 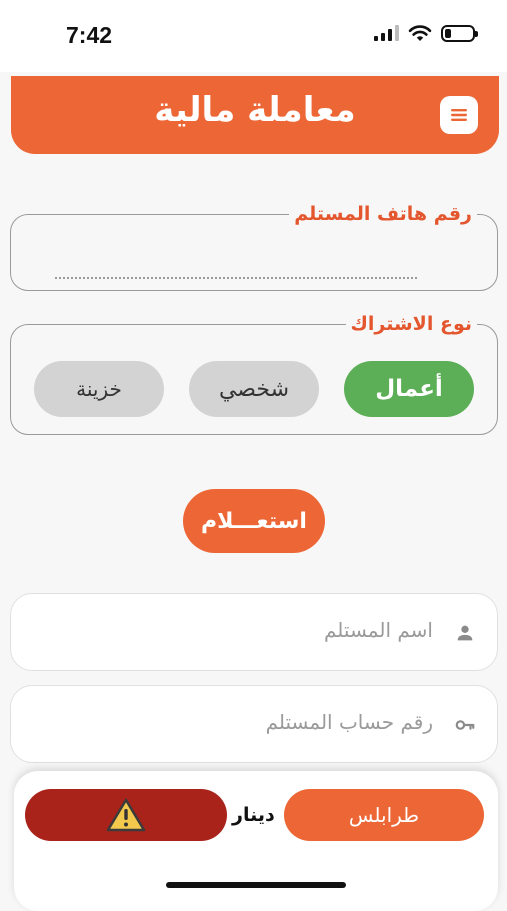 What do you see at coordinates (349, 722) in the screenshot?
I see `recipient-account-placeholder: رقم حساب المستلم` at bounding box center [349, 722].